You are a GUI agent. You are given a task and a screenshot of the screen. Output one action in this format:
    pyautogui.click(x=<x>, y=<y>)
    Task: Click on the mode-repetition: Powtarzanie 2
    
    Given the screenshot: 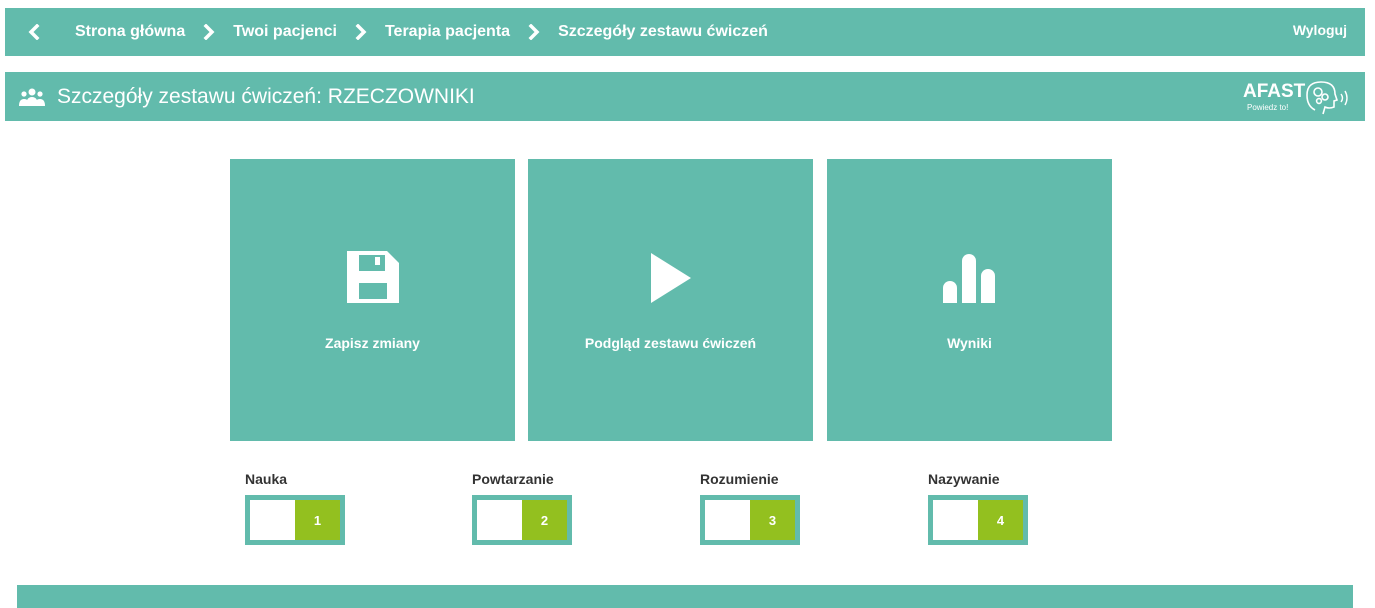 What is the action you would take?
    pyautogui.click(x=522, y=508)
    